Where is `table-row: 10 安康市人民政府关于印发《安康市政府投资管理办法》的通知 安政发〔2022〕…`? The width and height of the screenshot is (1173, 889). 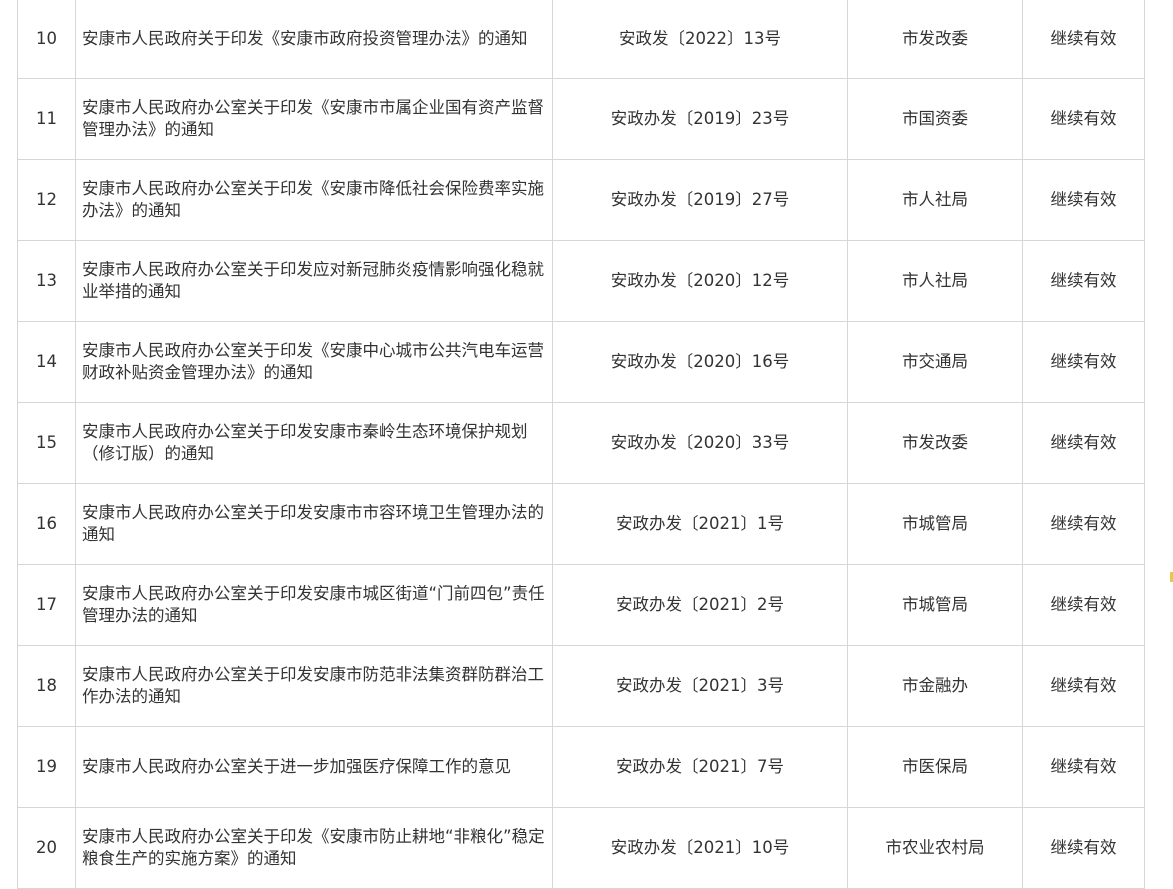
table-row: 10 安康市人民政府关于印发《安康市政府投资管理办法》的通知 安政发〔2022〕… is located at coordinates (581, 39).